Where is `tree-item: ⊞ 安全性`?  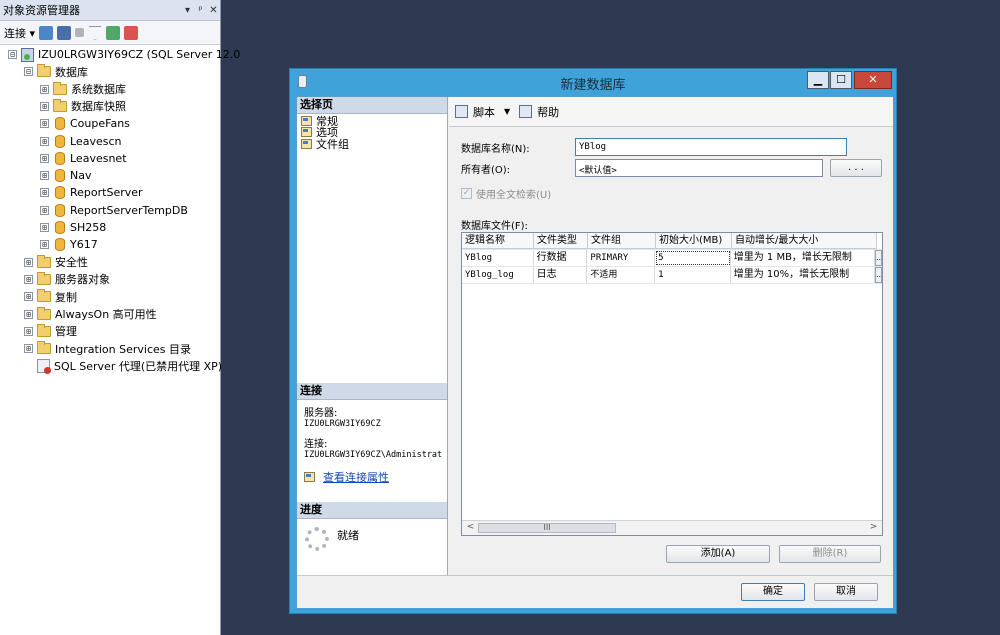
tree-item: ⊞ 安全性 is located at coordinates (56, 262).